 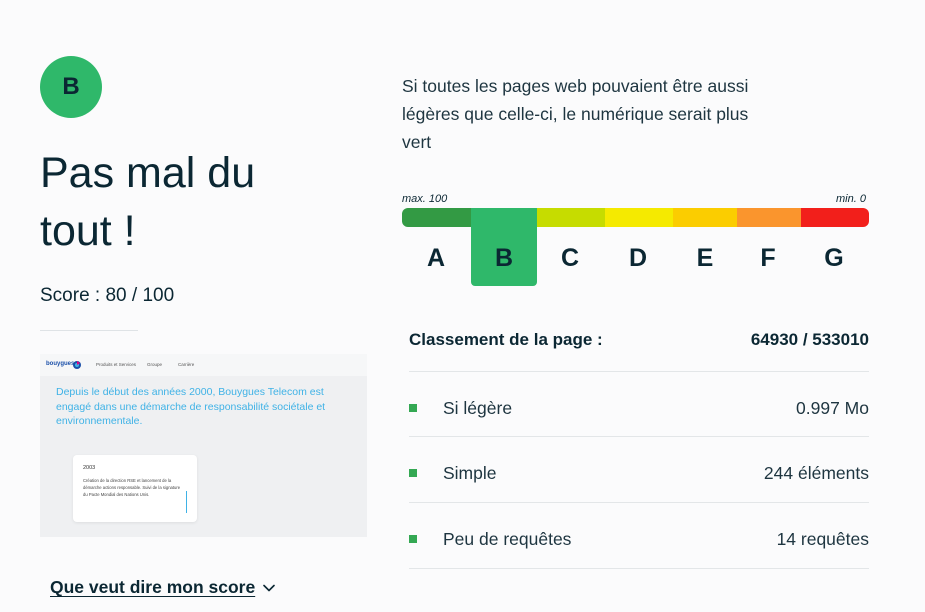 I want to click on chevron-down-icon, so click(x=269, y=587).